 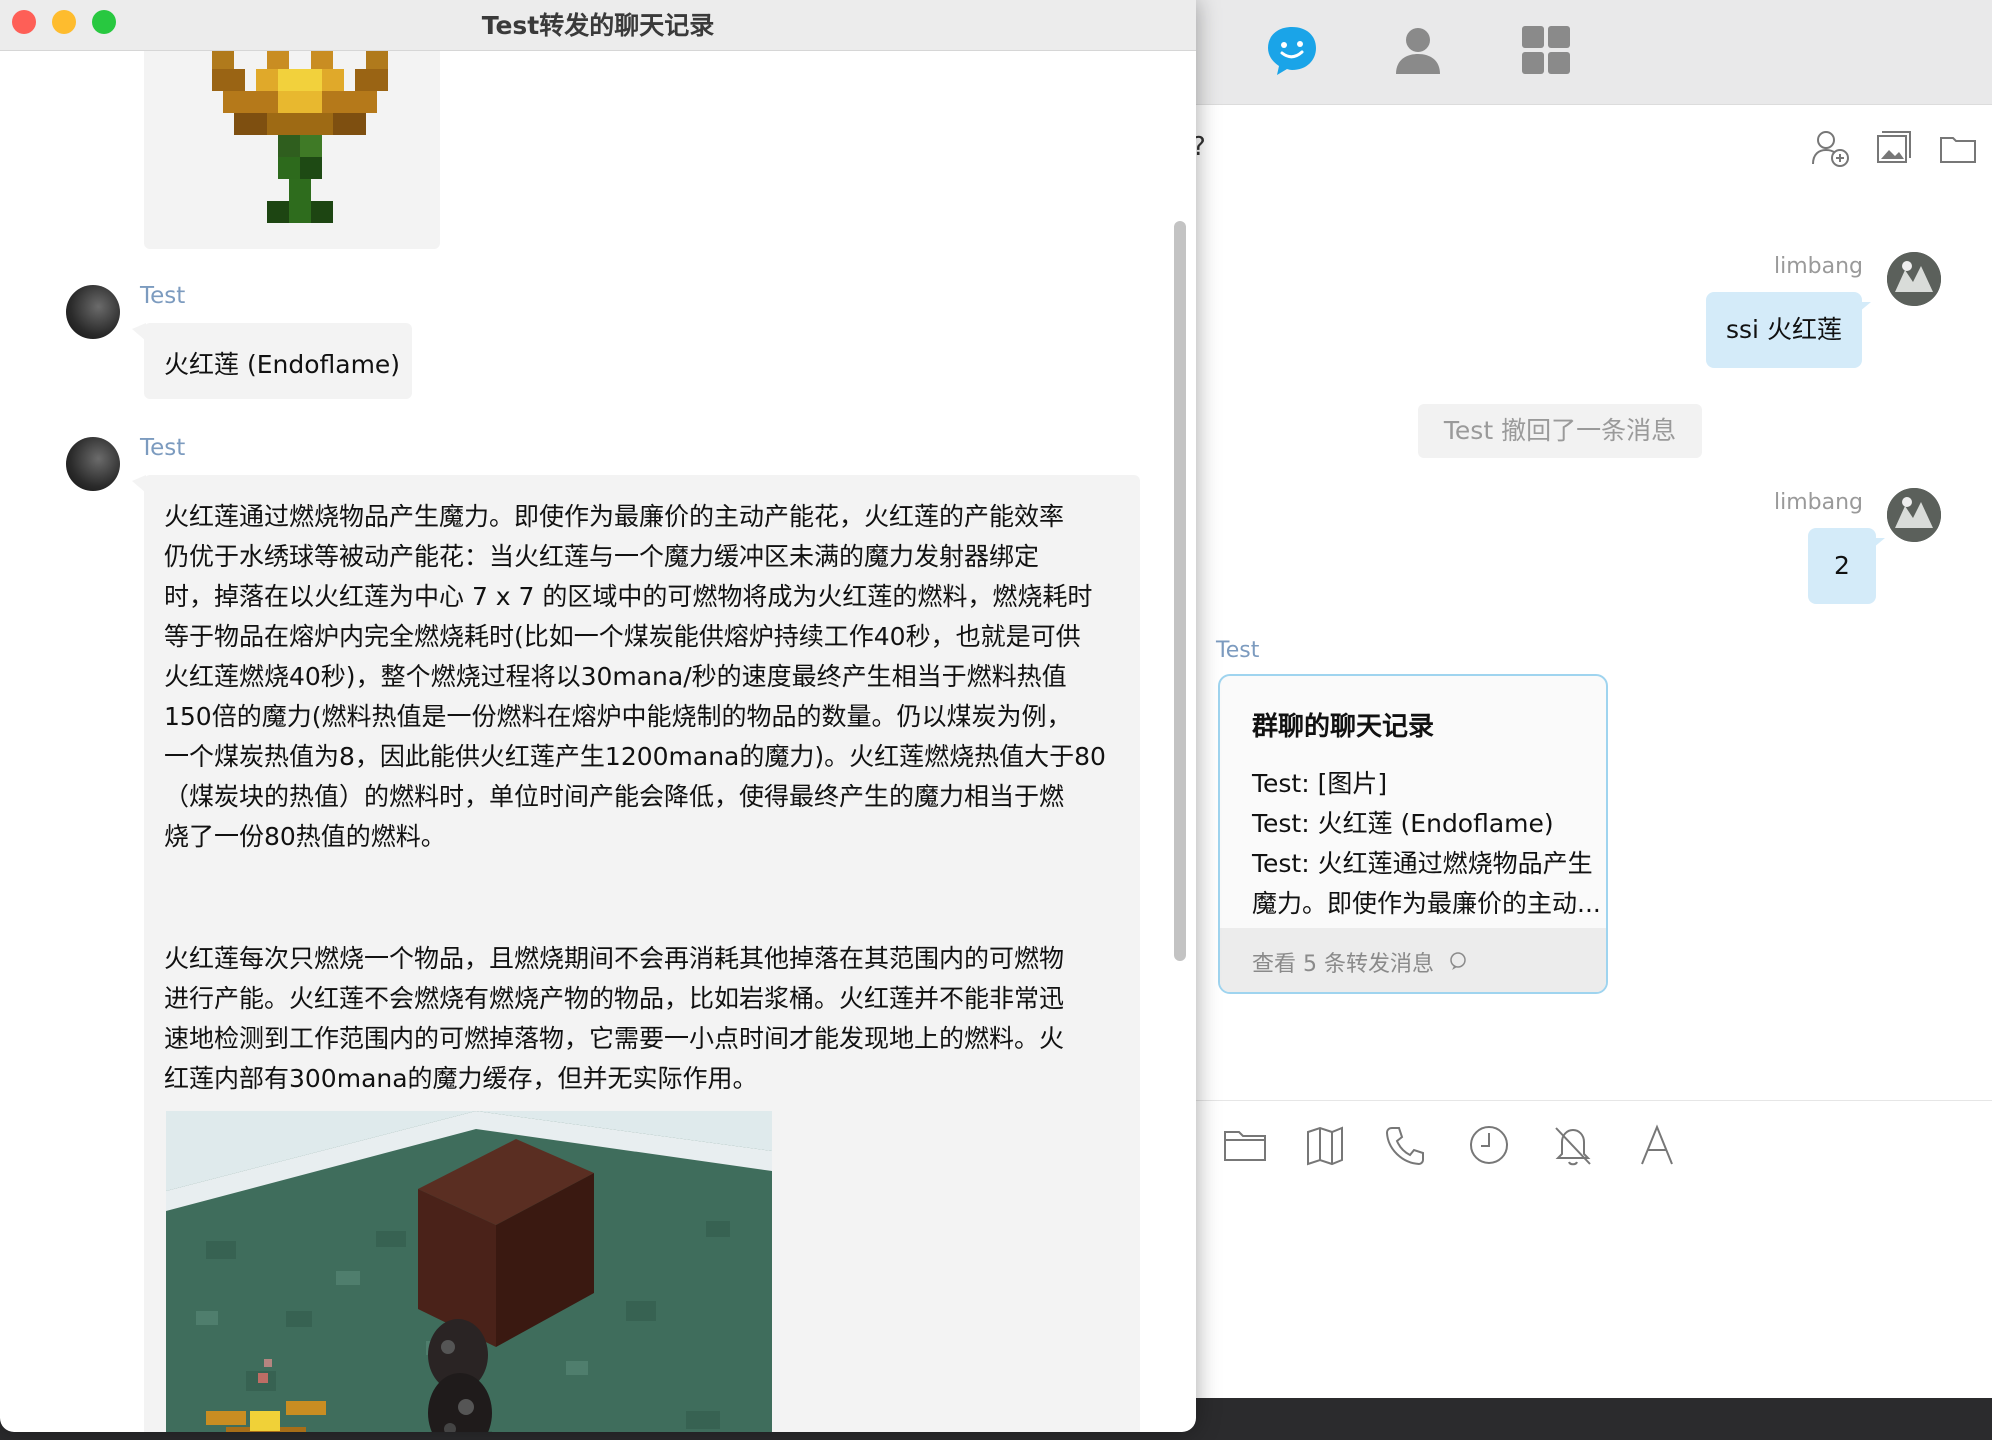 What do you see at coordinates (1180, 591) in the screenshot?
I see `scrollbar-thumb` at bounding box center [1180, 591].